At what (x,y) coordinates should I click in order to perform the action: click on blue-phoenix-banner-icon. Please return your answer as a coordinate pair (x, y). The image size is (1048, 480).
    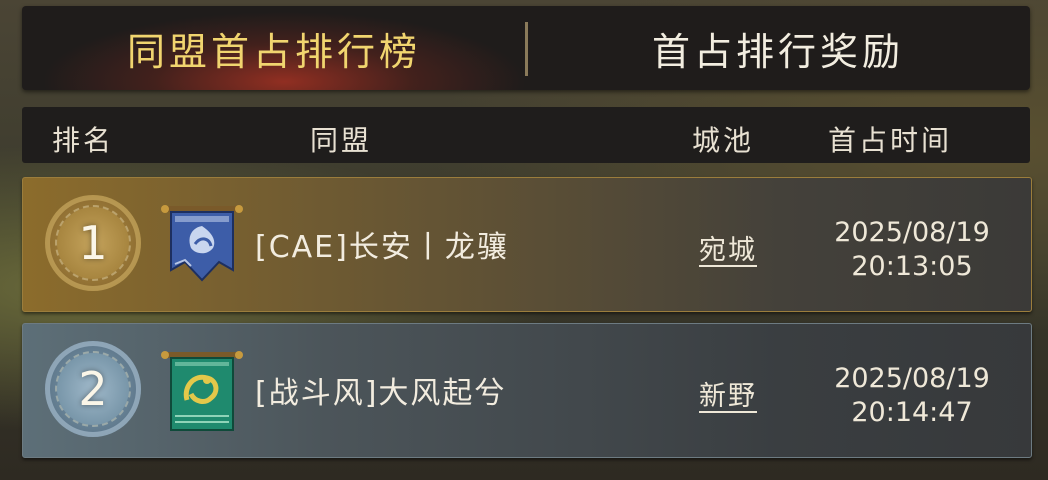
    Looking at the image, I should click on (202, 243).